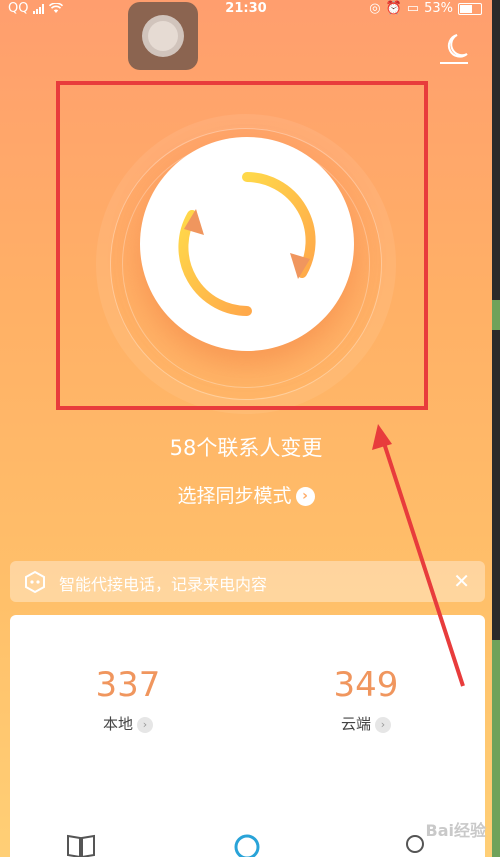 The height and width of the screenshot is (857, 500). What do you see at coordinates (375, 8) in the screenshot?
I see `rotation-lock-icon: ◎` at bounding box center [375, 8].